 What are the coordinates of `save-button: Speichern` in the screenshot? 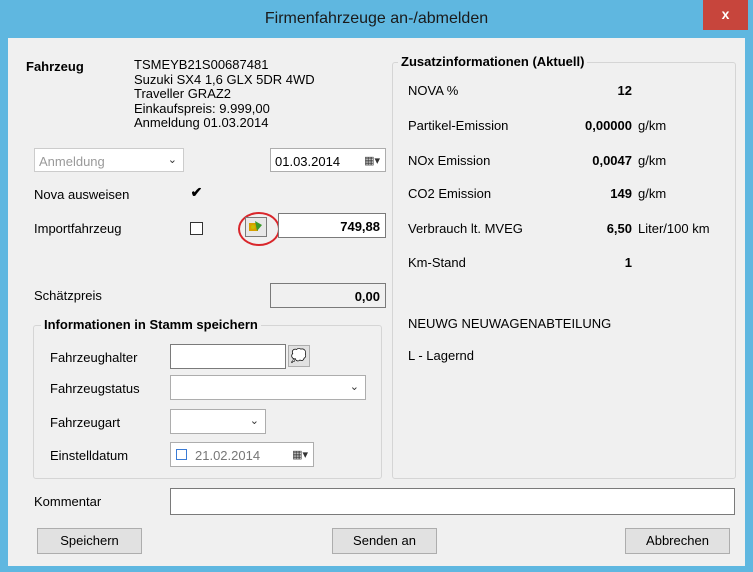 It's located at (89, 541).